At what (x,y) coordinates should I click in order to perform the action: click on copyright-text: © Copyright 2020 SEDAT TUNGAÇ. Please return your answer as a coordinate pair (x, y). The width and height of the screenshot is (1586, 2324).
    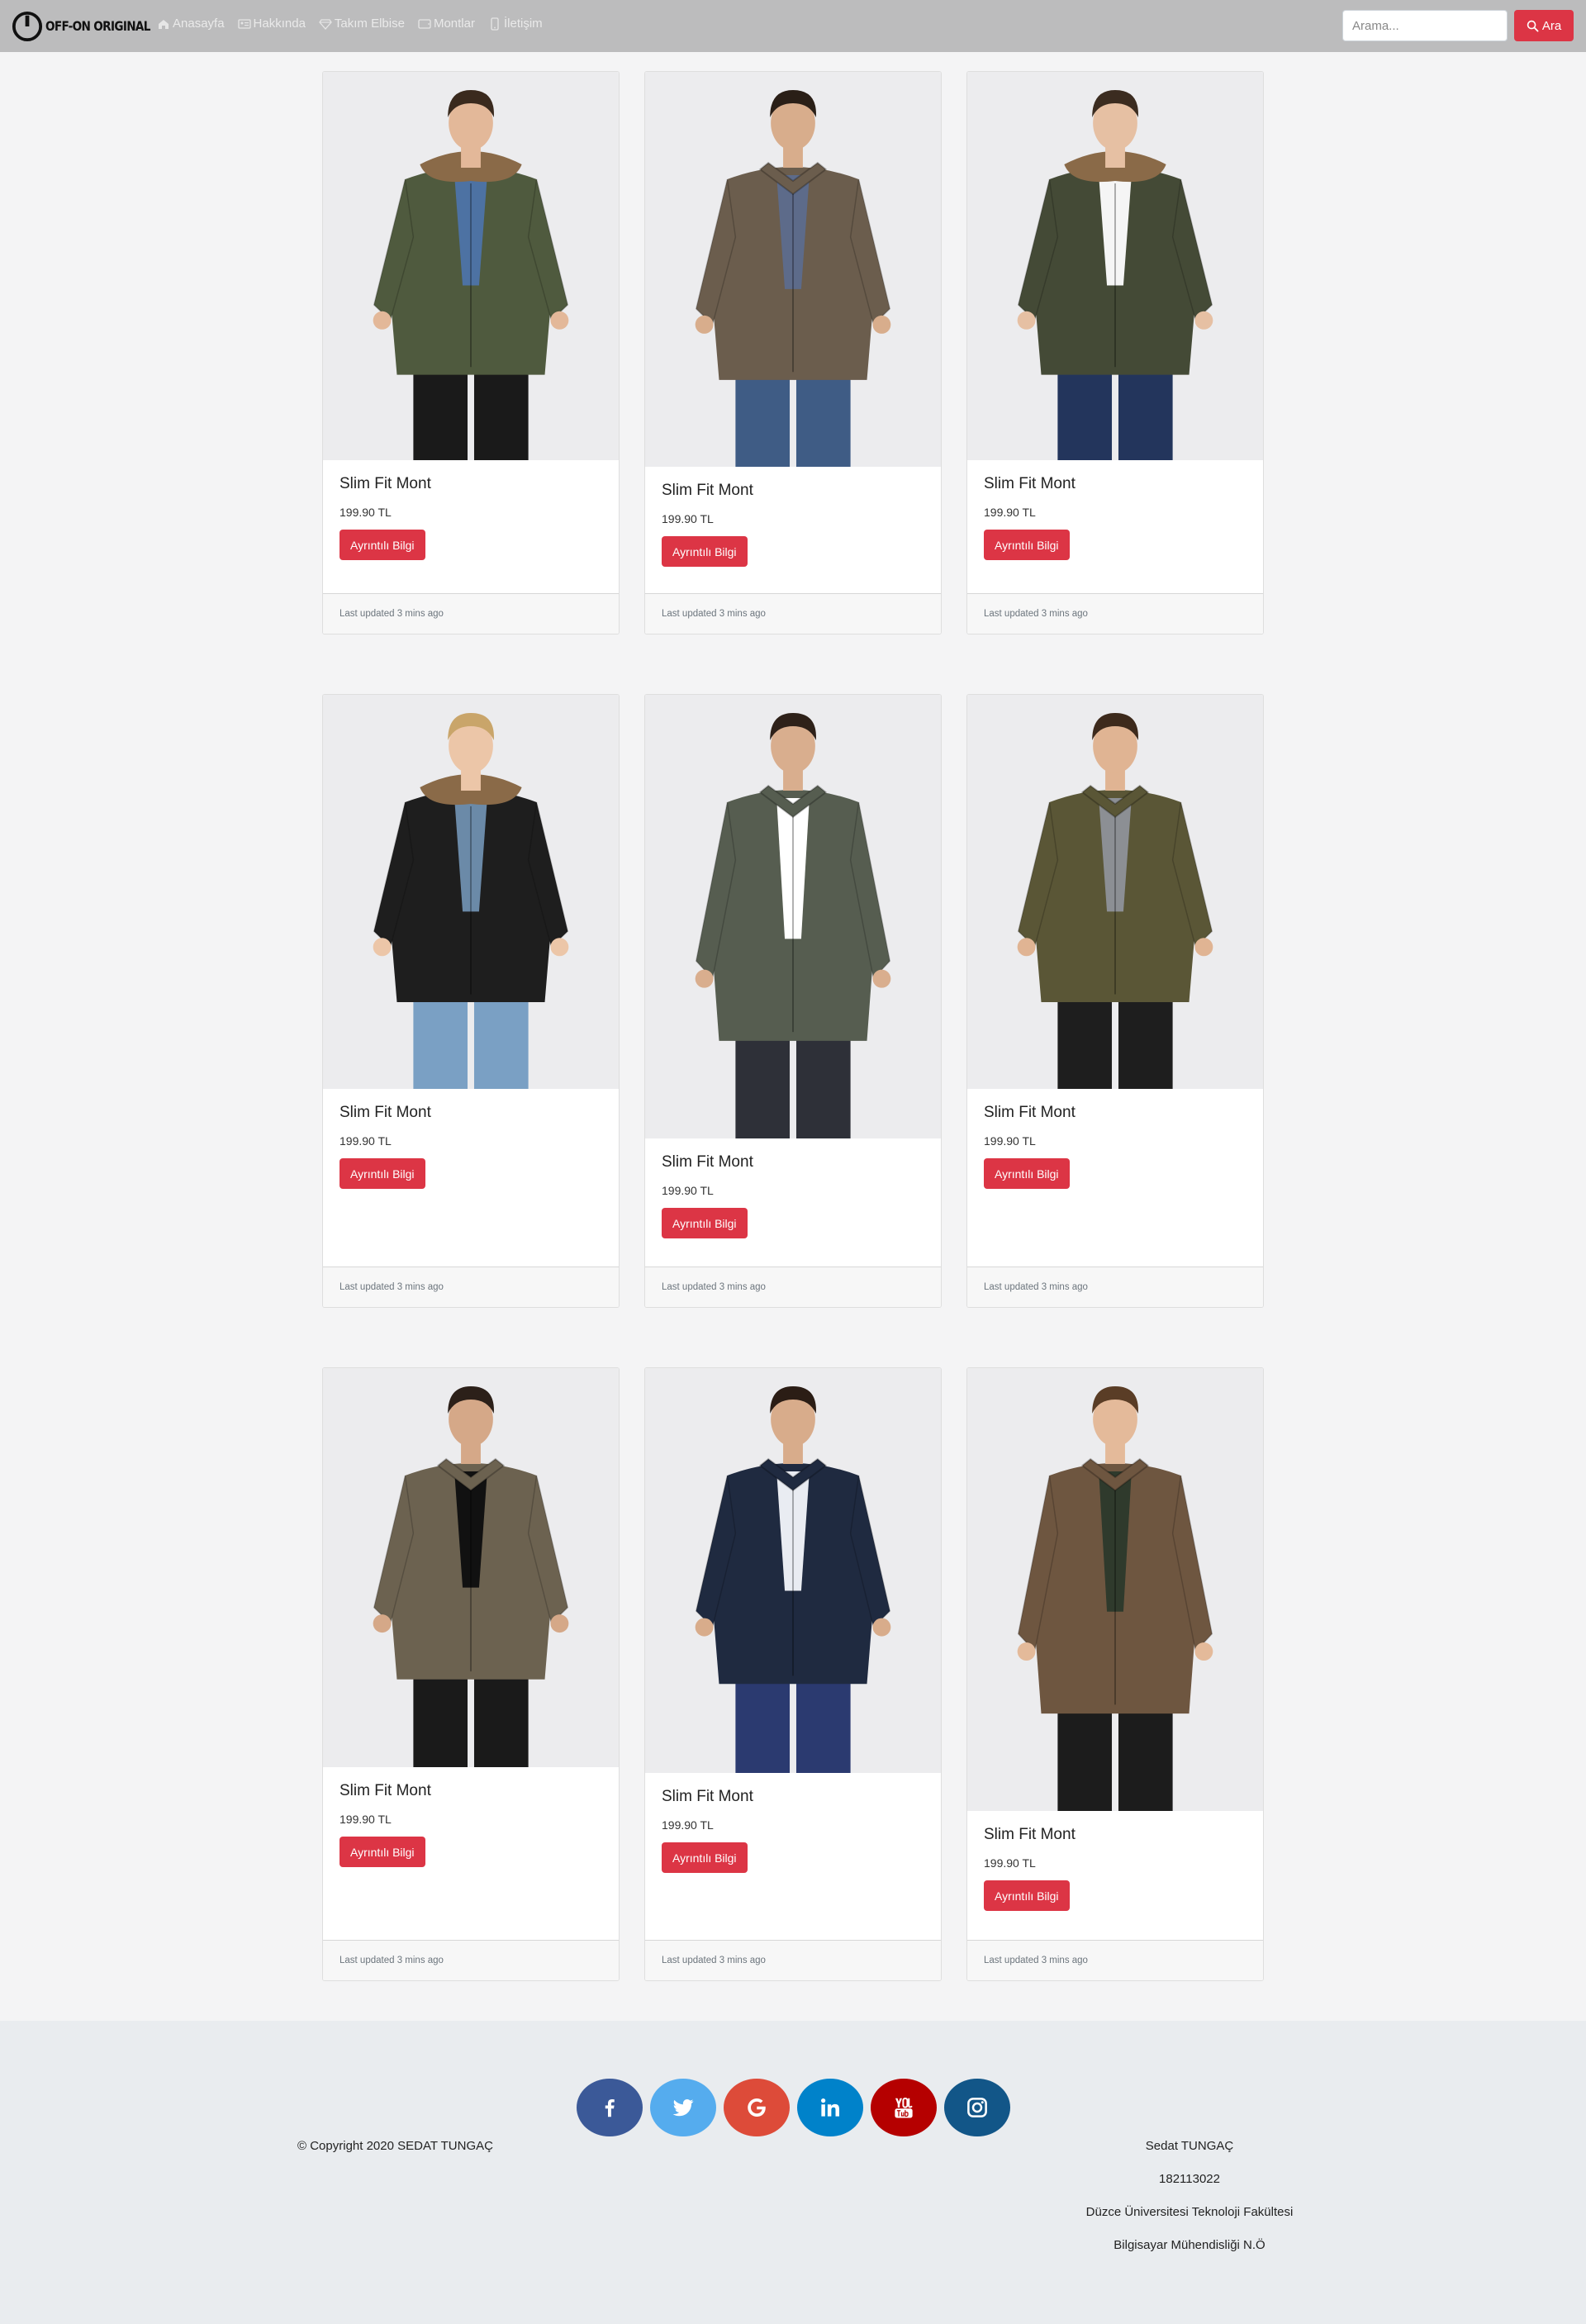
    Looking at the image, I should click on (395, 2146).